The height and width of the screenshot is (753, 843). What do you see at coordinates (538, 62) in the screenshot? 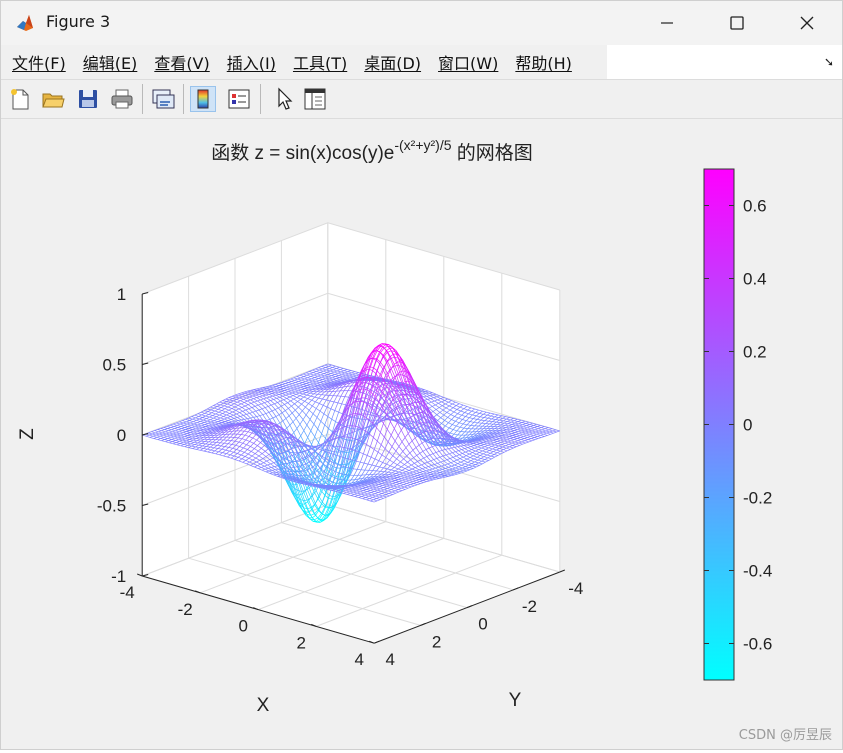
I see `menu-item: 帮助(H)` at bounding box center [538, 62].